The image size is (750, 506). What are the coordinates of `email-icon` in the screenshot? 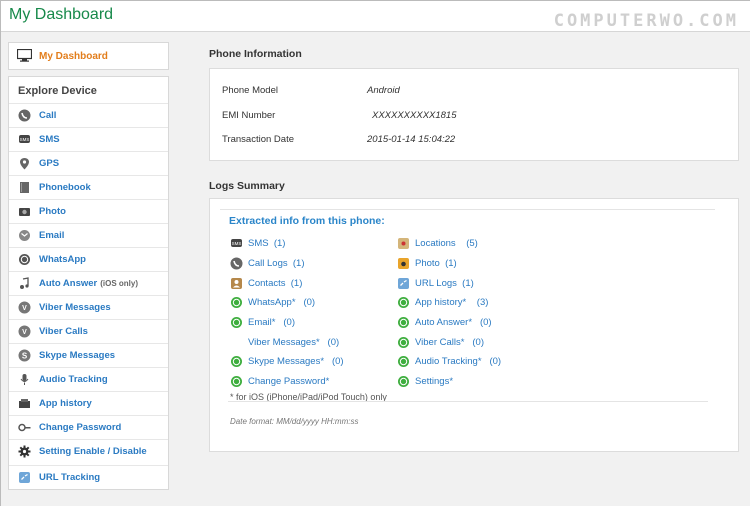 It's located at (24, 235).